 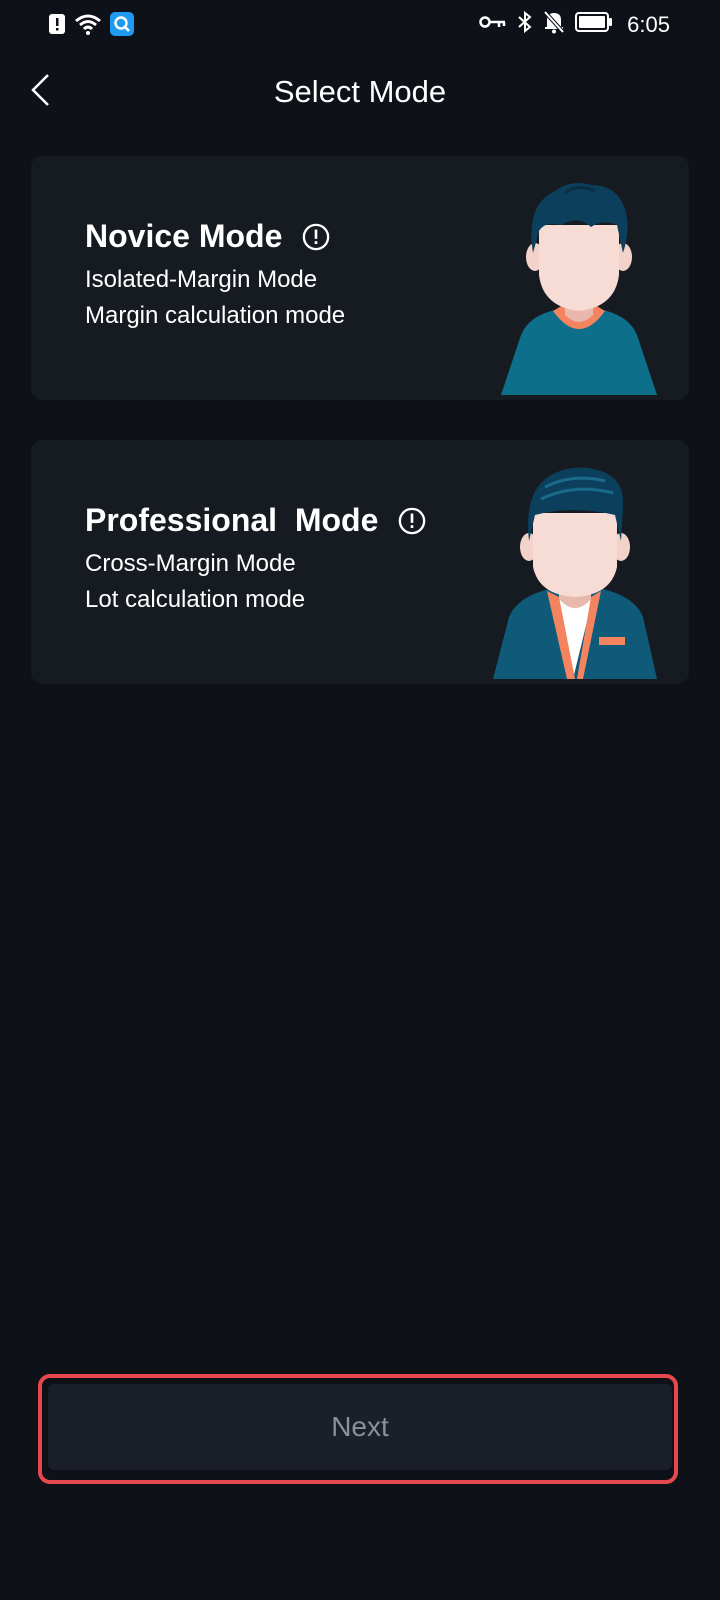 I want to click on key-icon, so click(x=493, y=24).